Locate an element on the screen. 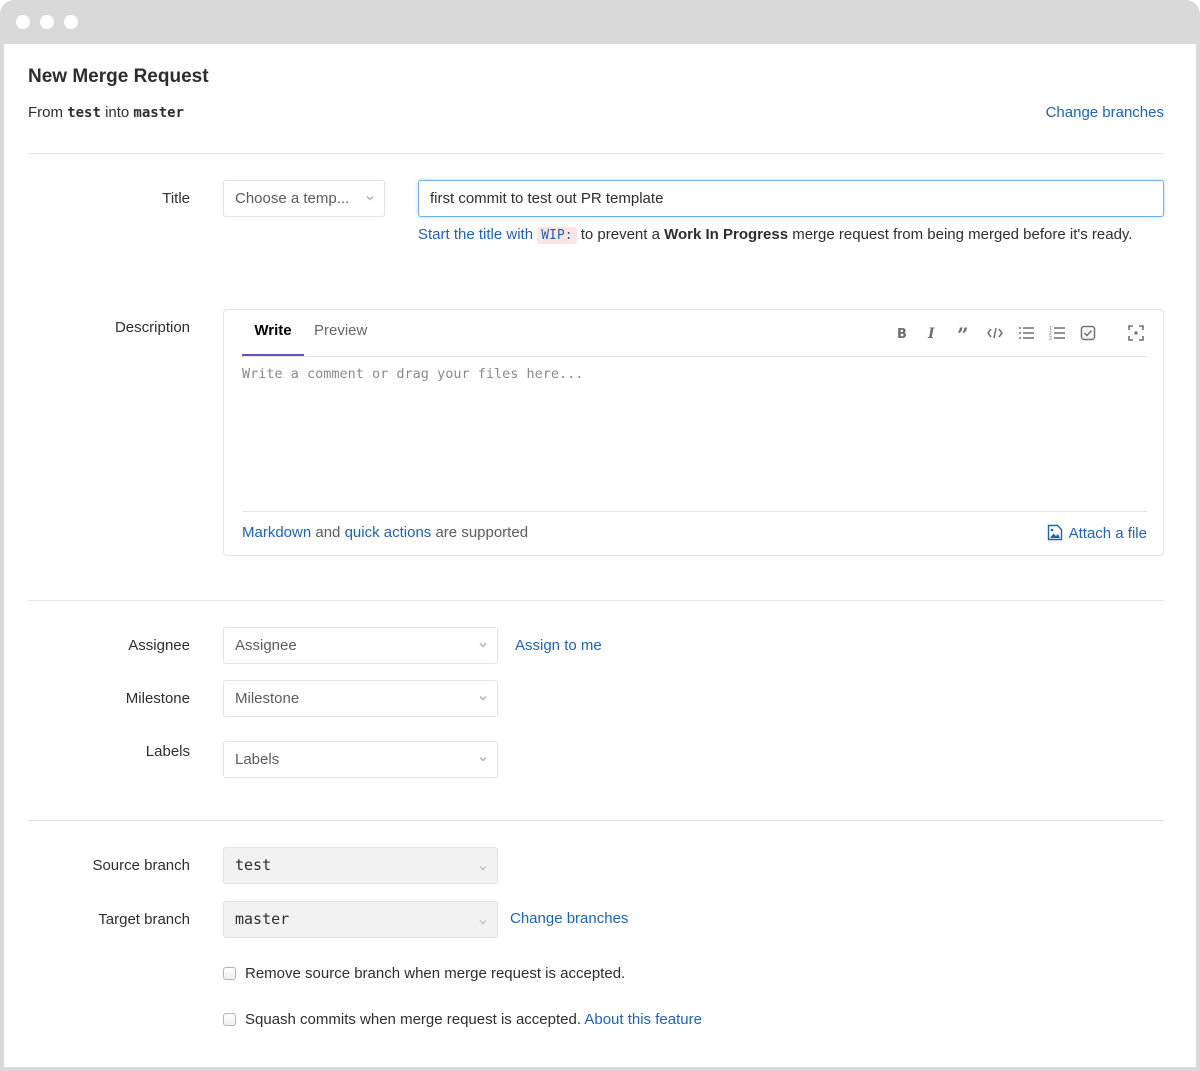 Image resolution: width=1200 pixels, height=1071 pixels. editor-footer-divider is located at coordinates (694, 511).